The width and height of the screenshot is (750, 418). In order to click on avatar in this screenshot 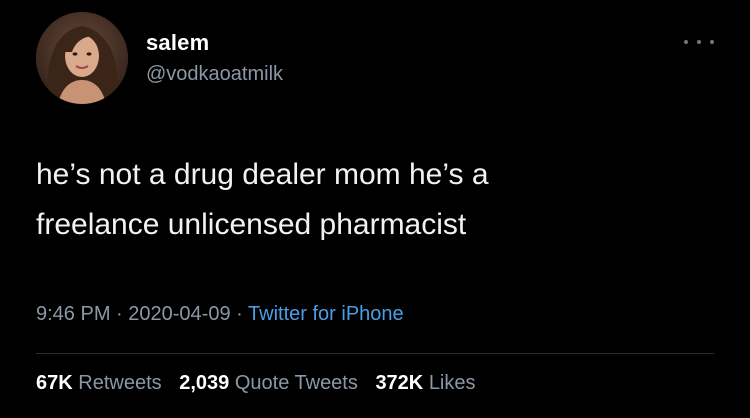, I will do `click(82, 58)`.